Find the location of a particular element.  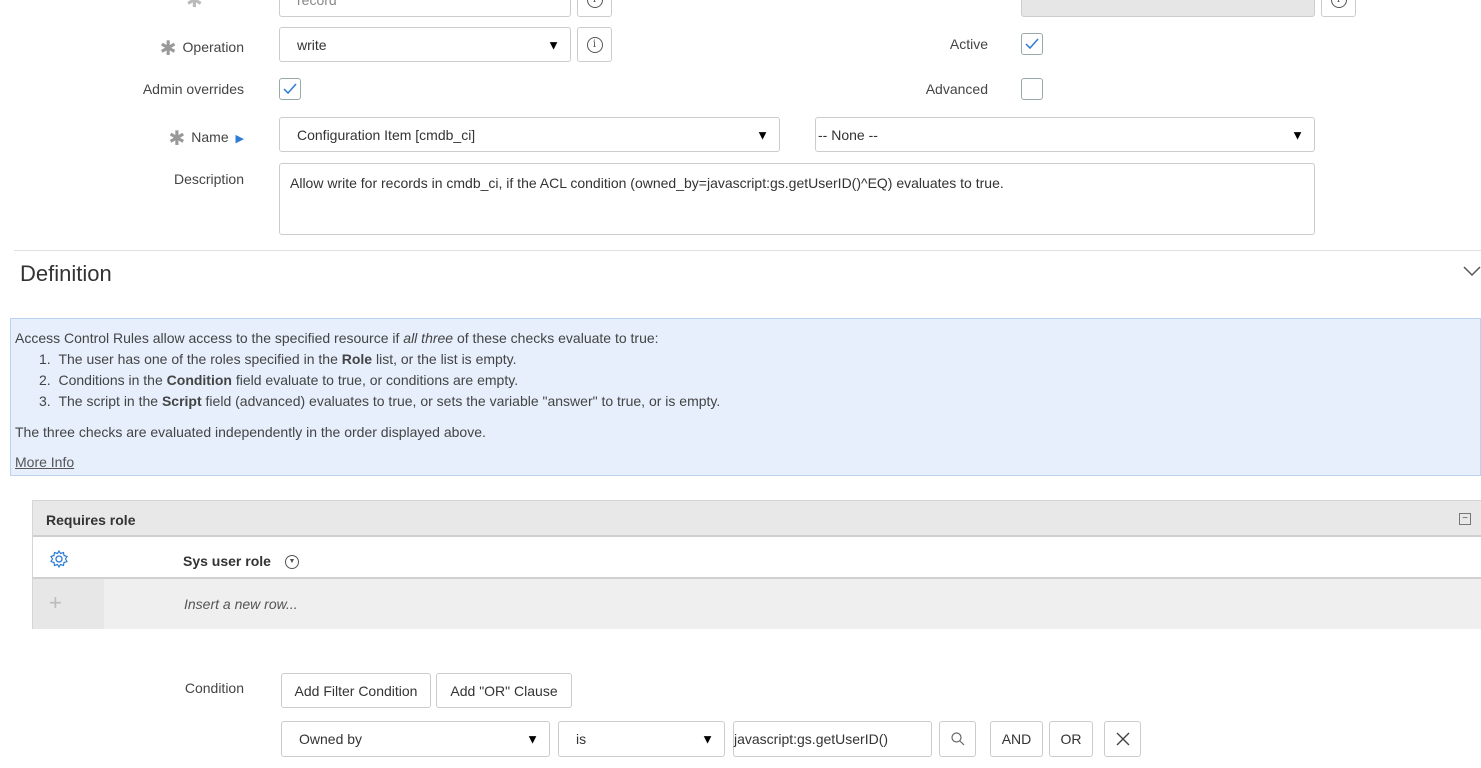

collapse-panel-icon: − is located at coordinates (1465, 519).